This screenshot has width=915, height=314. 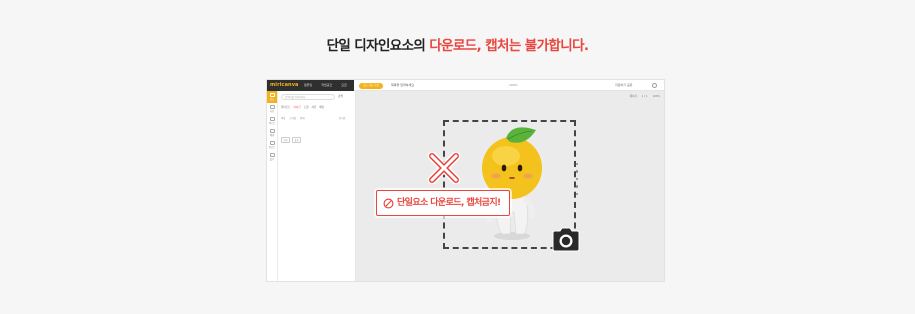 I want to click on page-label: 페이지, so click(x=633, y=96).